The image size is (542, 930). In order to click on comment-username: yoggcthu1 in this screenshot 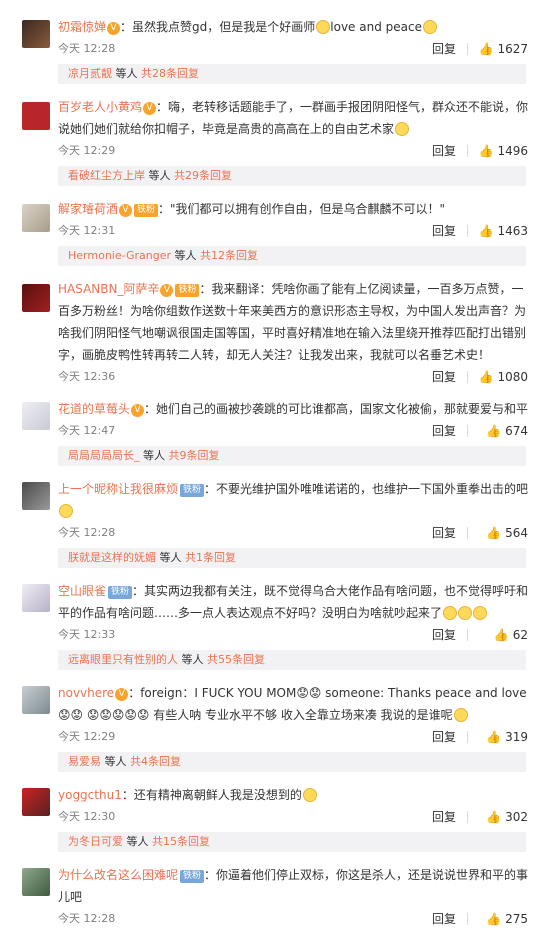, I will do `click(90, 795)`.